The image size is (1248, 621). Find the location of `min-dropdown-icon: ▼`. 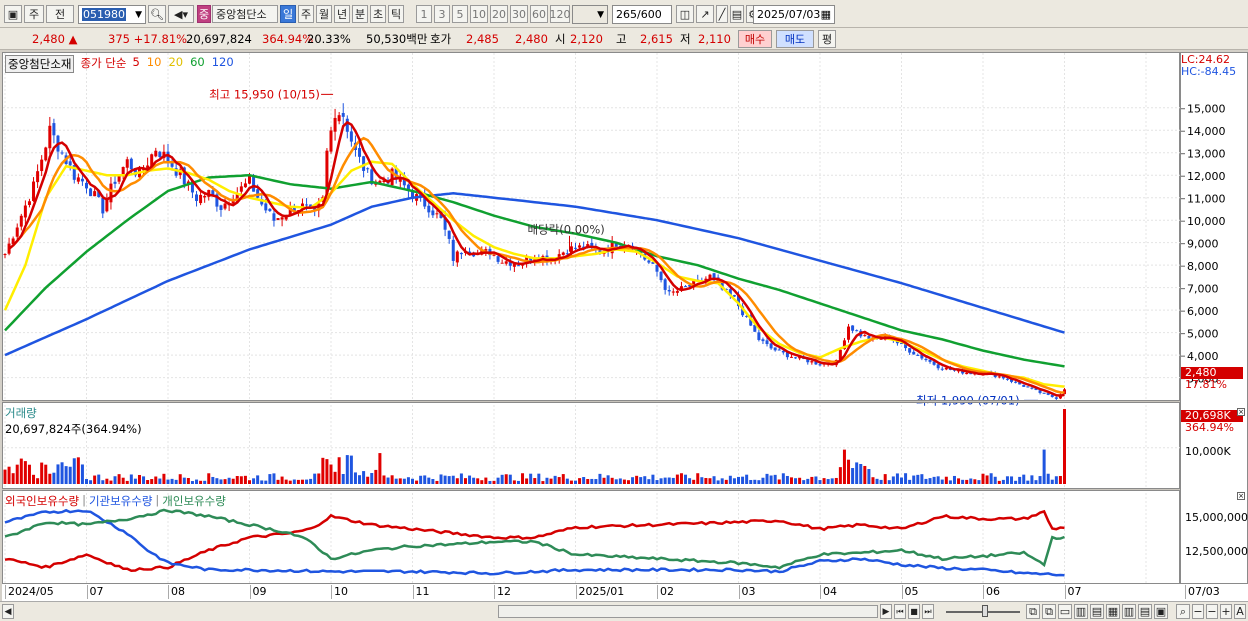

min-dropdown-icon: ▼ is located at coordinates (600, 15).